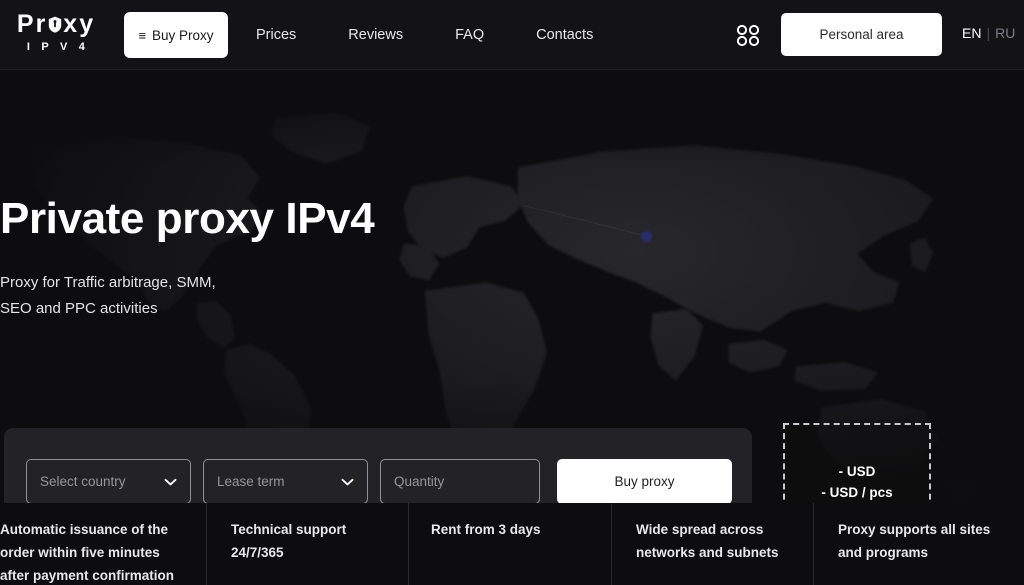 The height and width of the screenshot is (585, 1024). I want to click on quantity-input: Quantity, so click(460, 481).